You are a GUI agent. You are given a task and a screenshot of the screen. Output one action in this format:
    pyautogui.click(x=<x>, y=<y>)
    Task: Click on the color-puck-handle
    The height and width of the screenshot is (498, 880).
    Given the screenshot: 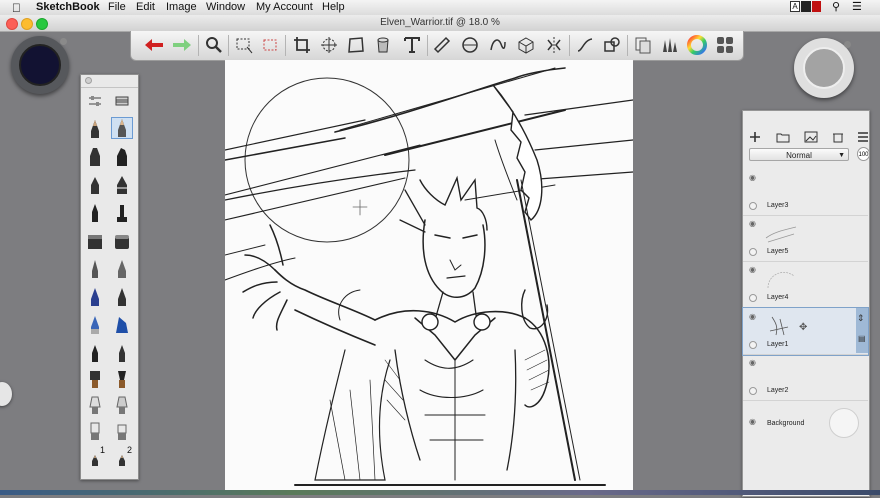 What is the action you would take?
    pyautogui.click(x=63, y=41)
    